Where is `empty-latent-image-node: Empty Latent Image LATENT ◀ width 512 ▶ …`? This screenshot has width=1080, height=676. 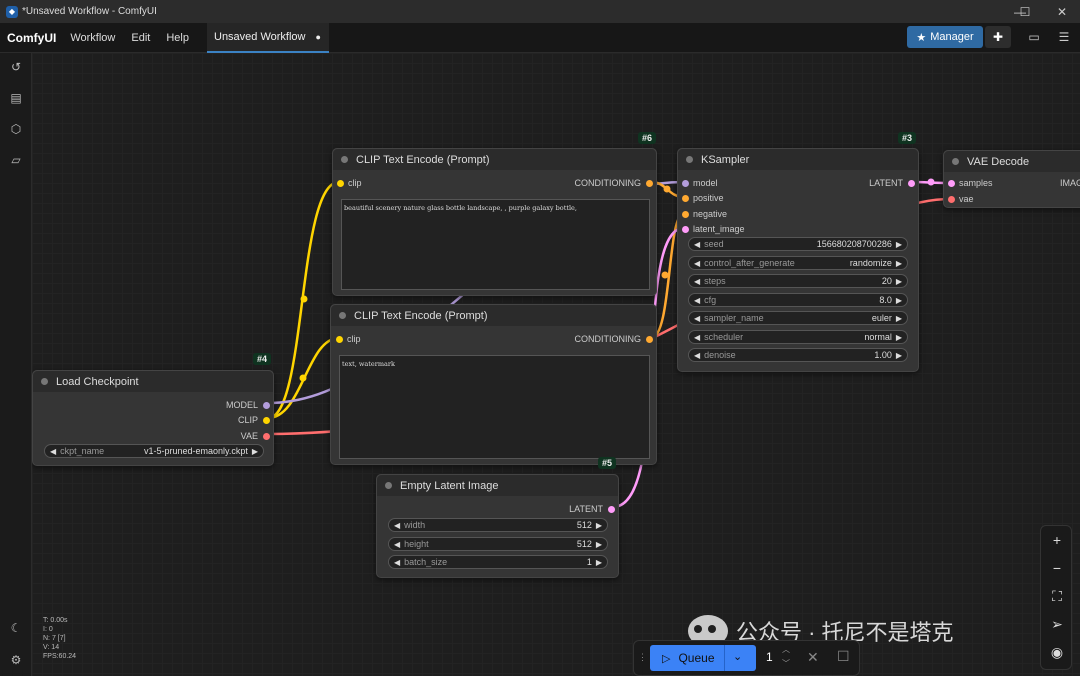
empty-latent-image-node: Empty Latent Image LATENT ◀ width 512 ▶ … is located at coordinates (497, 526).